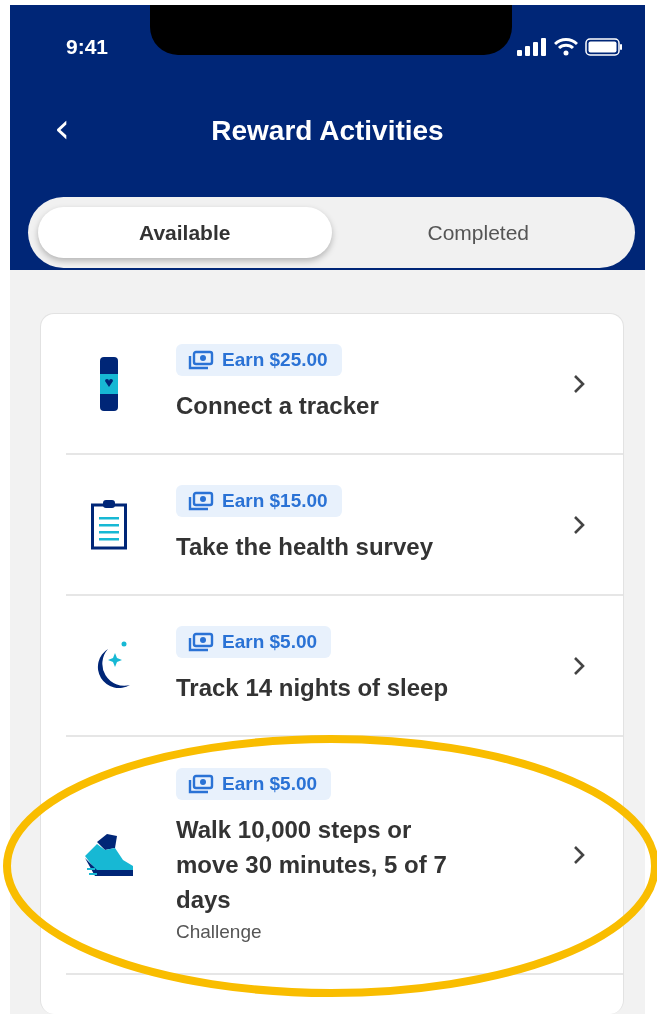 The image size is (657, 1014). What do you see at coordinates (219, 931) in the screenshot?
I see `activity-type: Challenge` at bounding box center [219, 931].